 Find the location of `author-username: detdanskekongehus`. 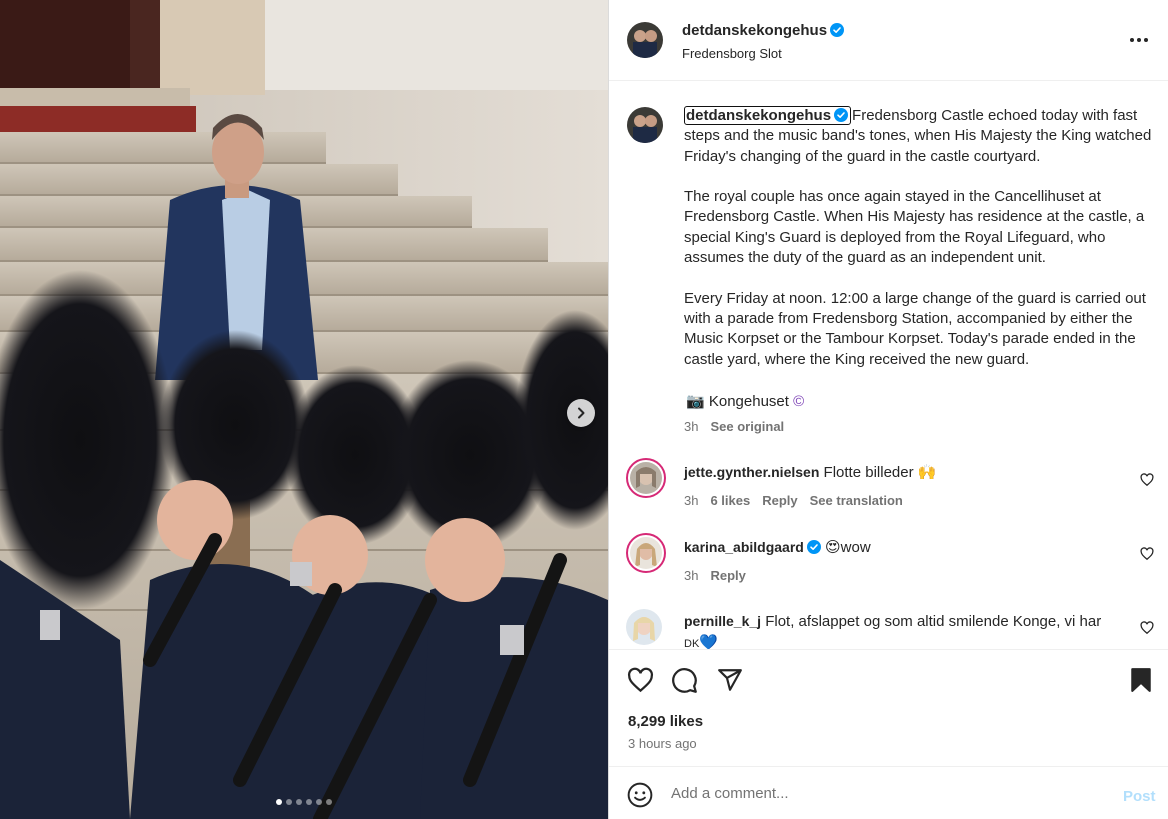

author-username: detdanskekongehus is located at coordinates (763, 30).